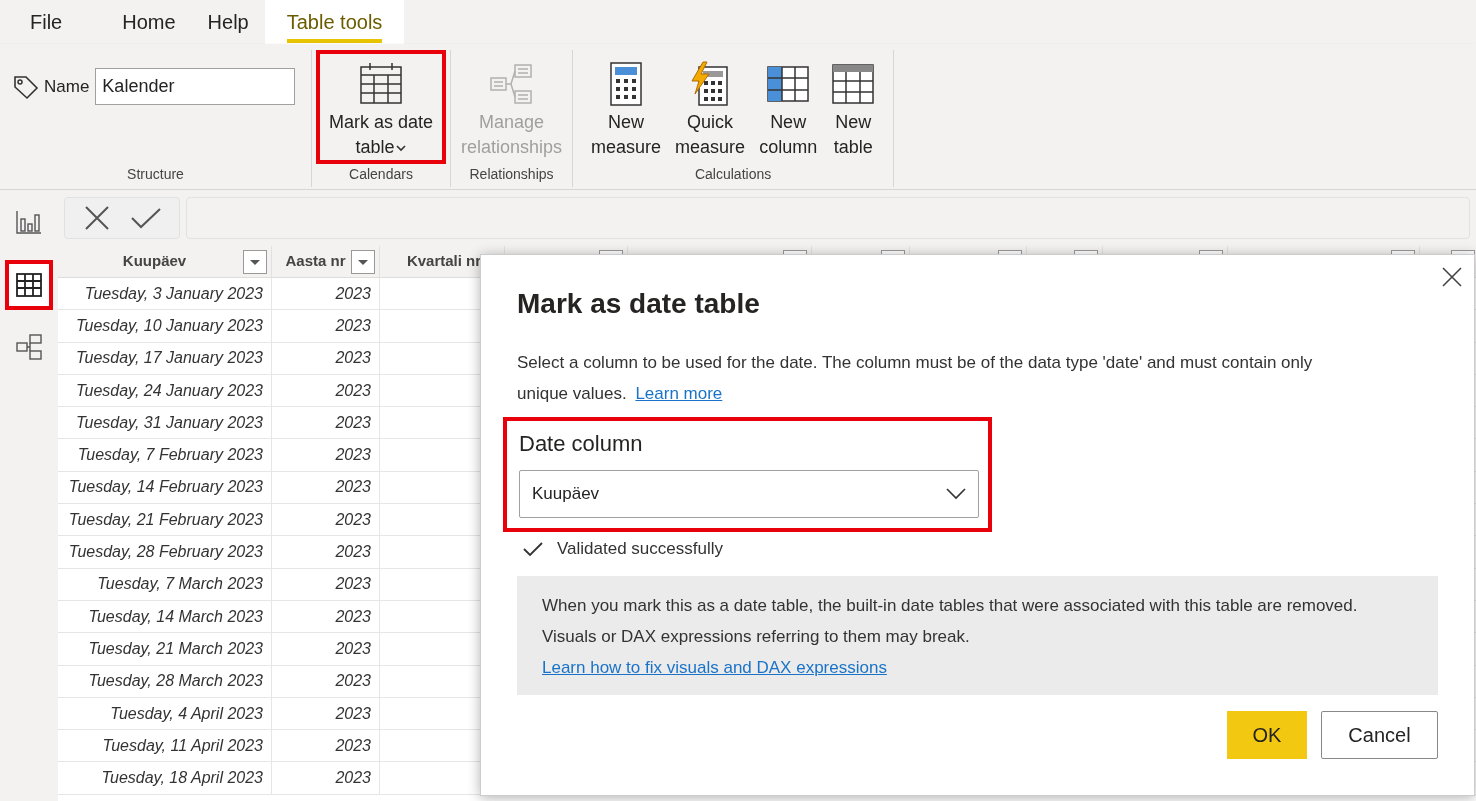  I want to click on ribbon-button: Mark as date table, so click(381, 107).